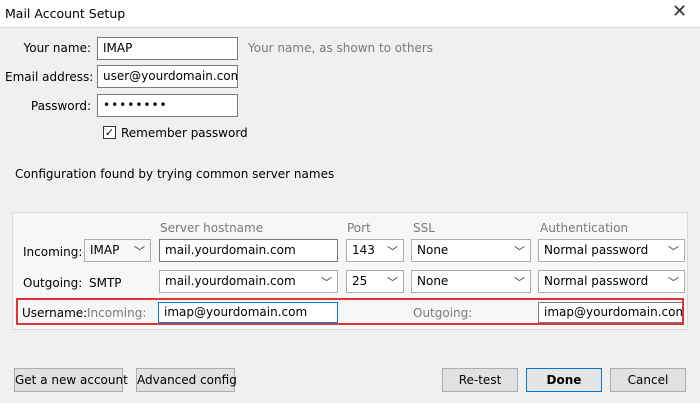 The image size is (700, 403). I want to click on outgoing-hostname-select: mail.yourdomain.com ﹀, so click(248, 281).